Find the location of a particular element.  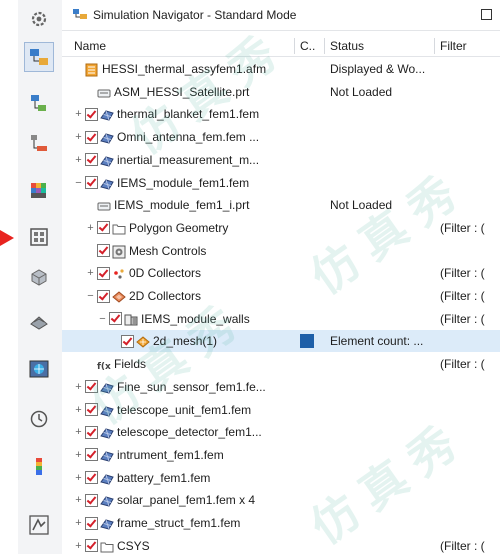

mesh-controls-icon is located at coordinates (119, 251).